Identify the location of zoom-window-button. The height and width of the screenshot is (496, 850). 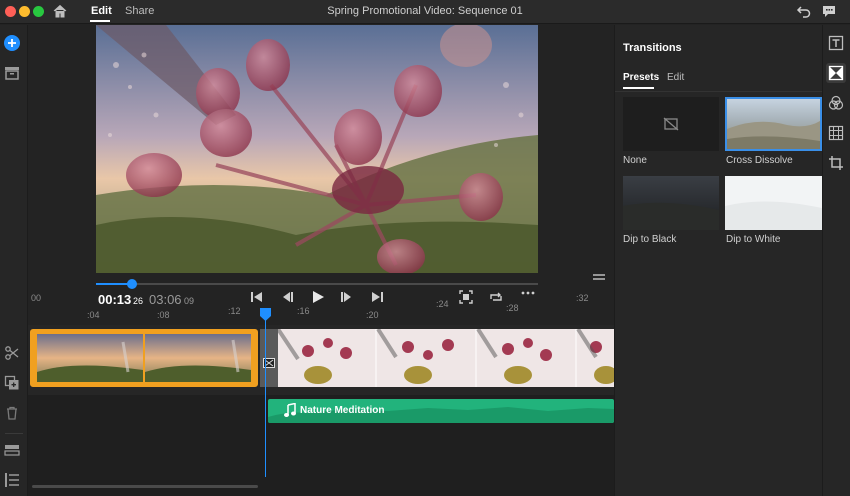
(38, 11).